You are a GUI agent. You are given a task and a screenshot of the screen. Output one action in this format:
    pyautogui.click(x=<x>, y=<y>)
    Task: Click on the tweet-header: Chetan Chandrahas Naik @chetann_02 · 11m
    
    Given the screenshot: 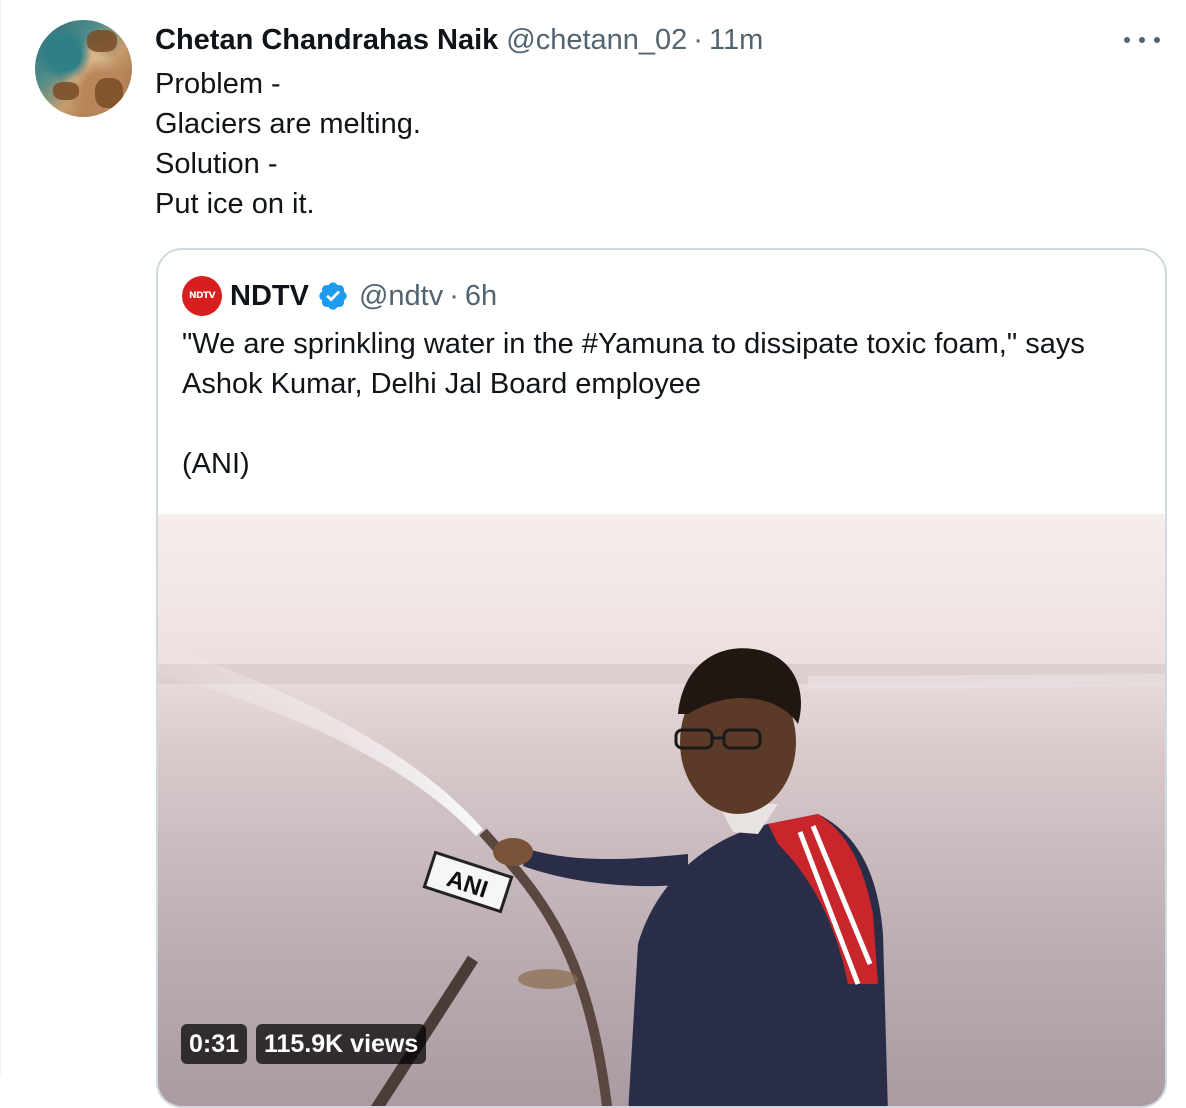 What is the action you would take?
    pyautogui.click(x=459, y=40)
    